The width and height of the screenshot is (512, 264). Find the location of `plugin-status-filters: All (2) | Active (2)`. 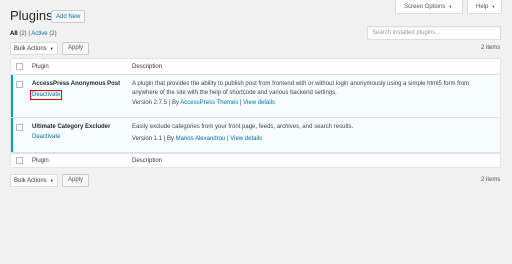

plugin-status-filters: All (2) | Active (2) is located at coordinates (33, 34).